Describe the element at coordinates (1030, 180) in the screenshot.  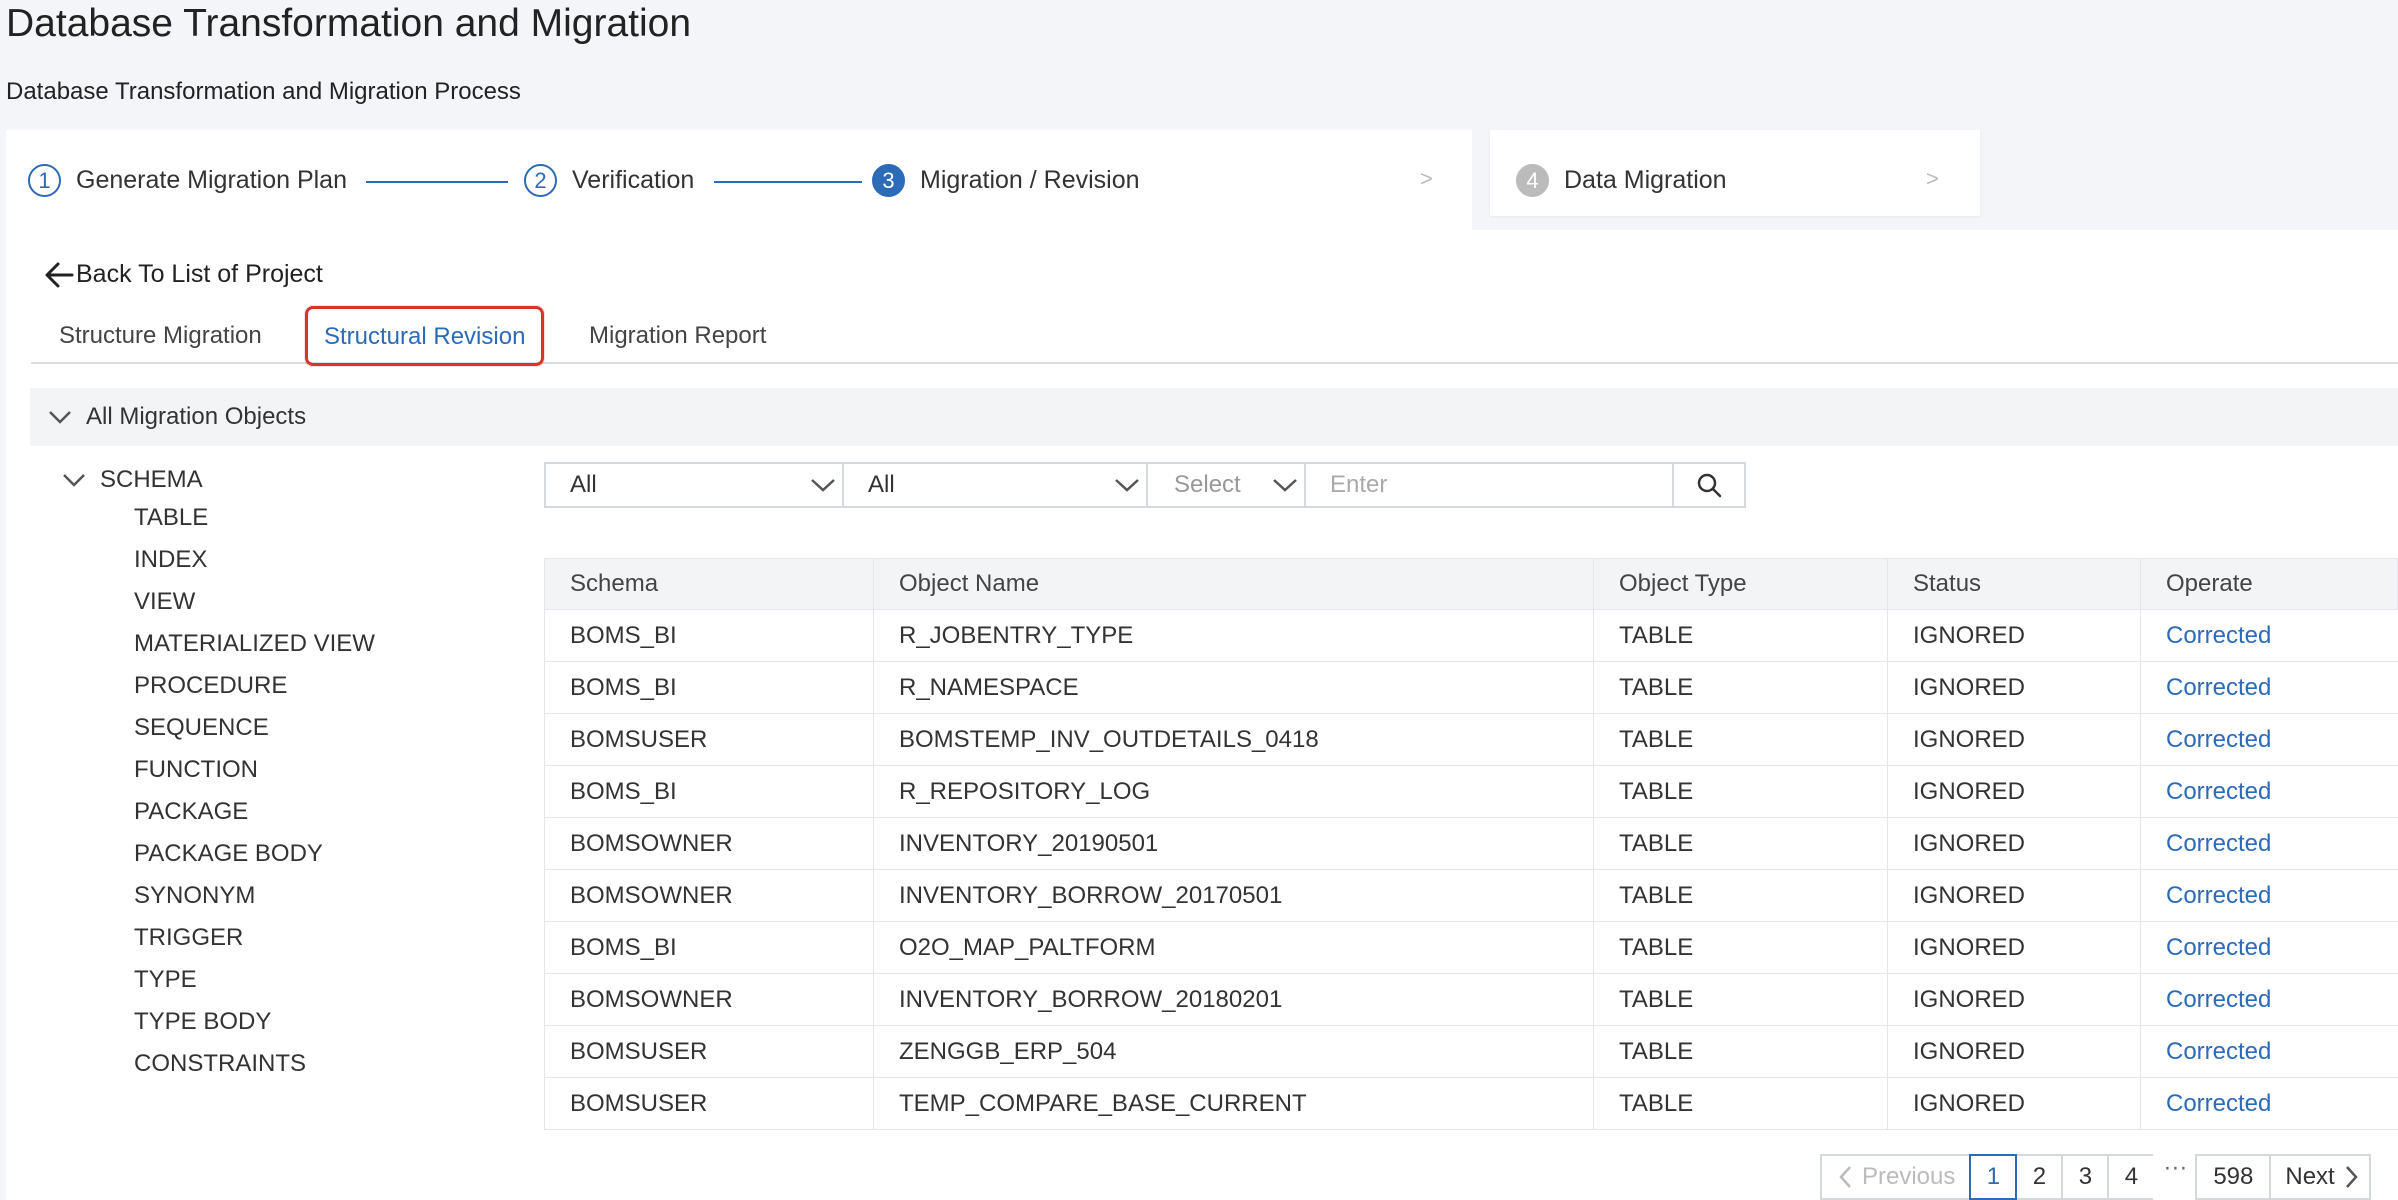
I see `step-label: Migration / Revision` at that location.